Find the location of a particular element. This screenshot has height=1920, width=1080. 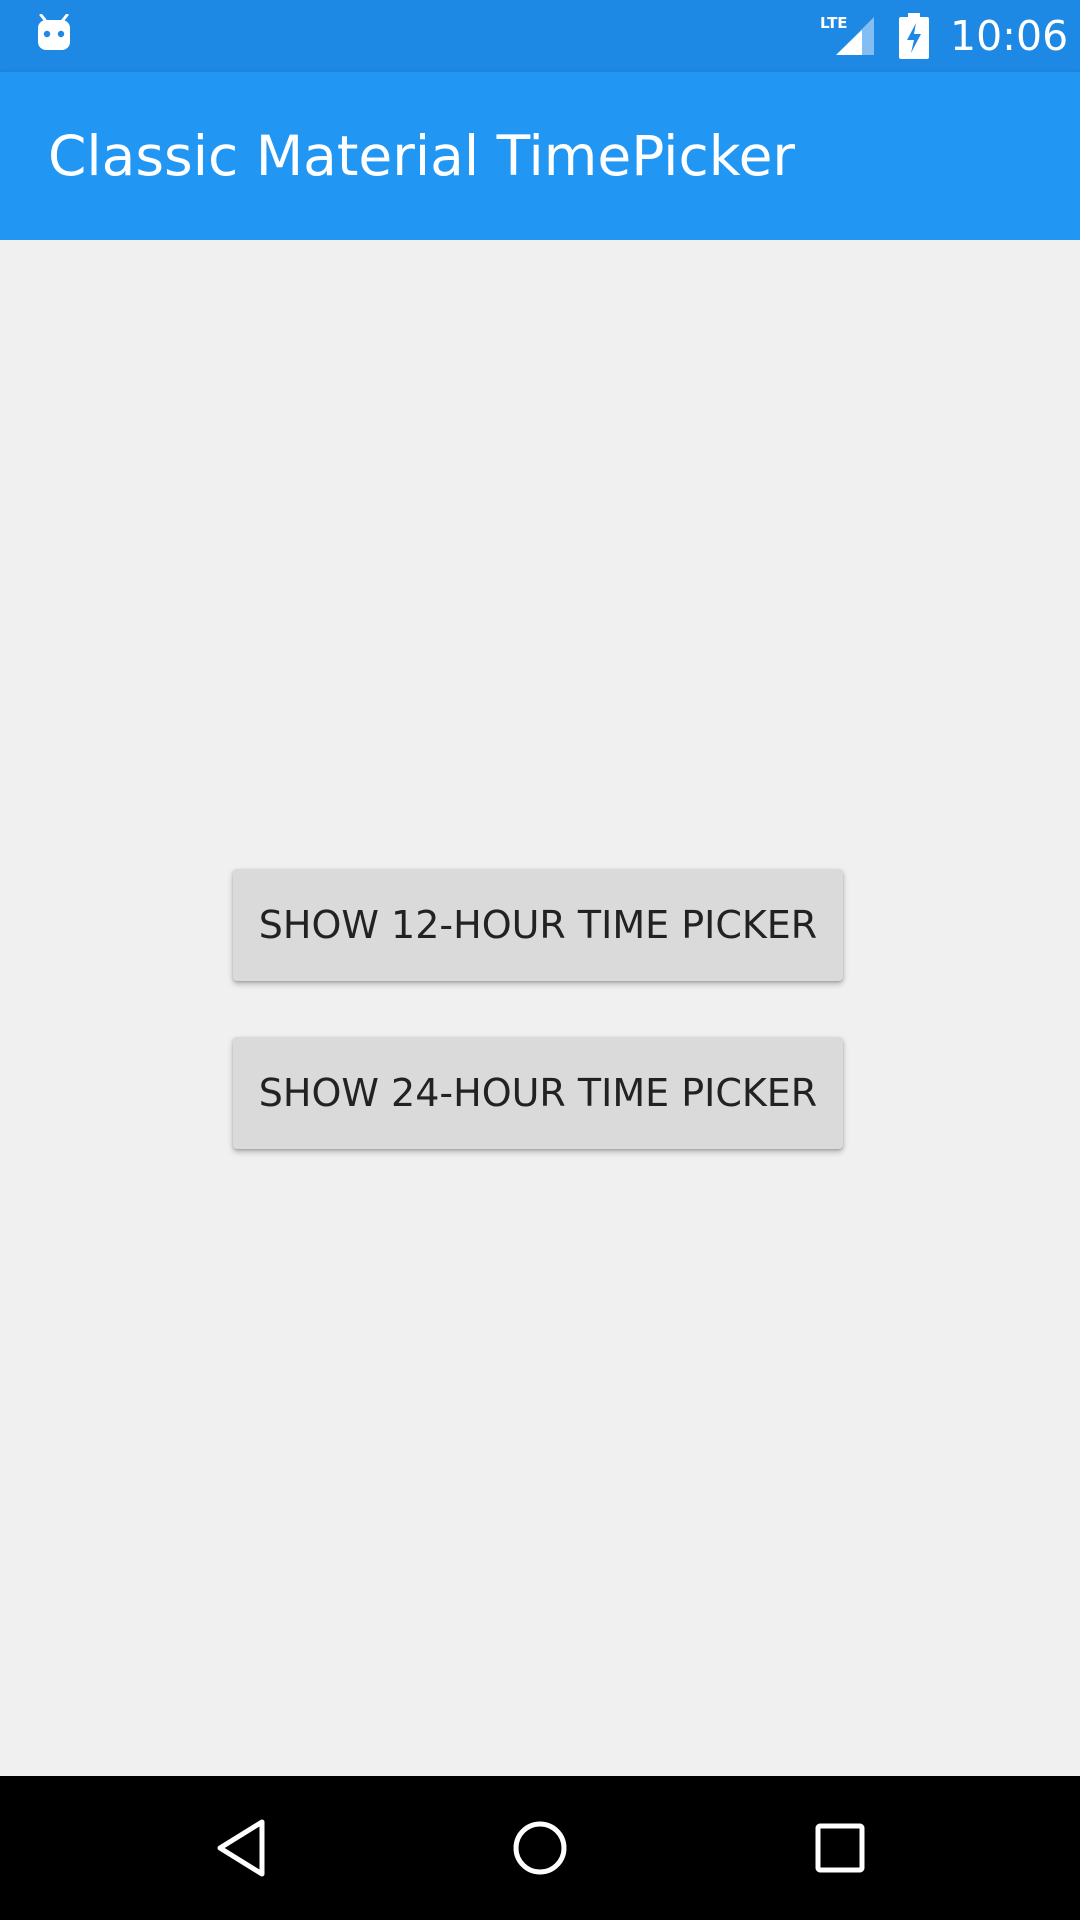

home-icon is located at coordinates (540, 1848).